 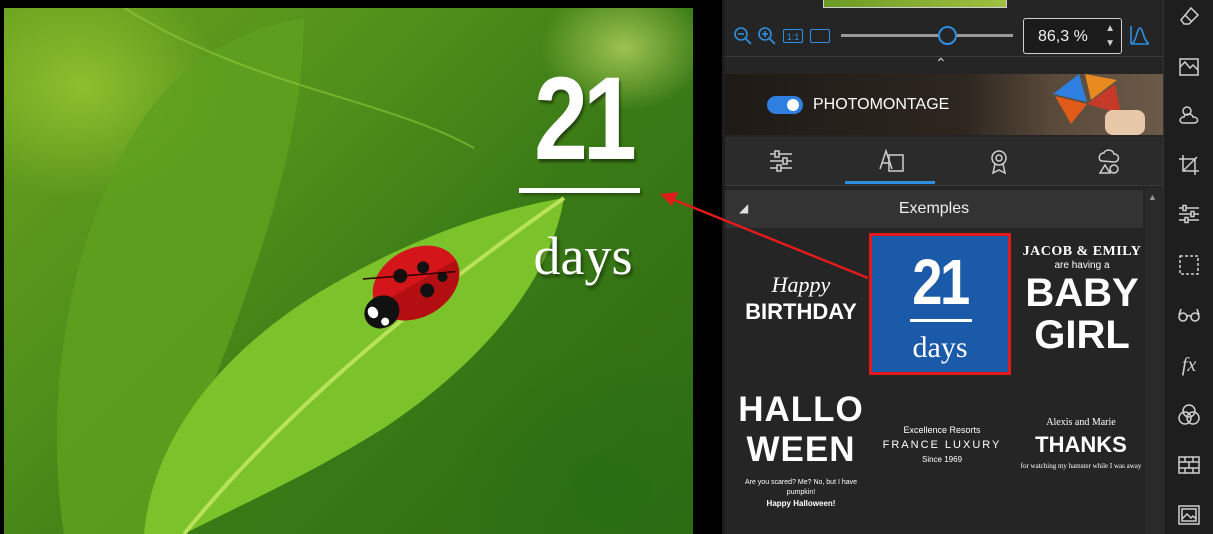 What do you see at coordinates (583, 256) in the screenshot?
I see `overlay-word-text: days` at bounding box center [583, 256].